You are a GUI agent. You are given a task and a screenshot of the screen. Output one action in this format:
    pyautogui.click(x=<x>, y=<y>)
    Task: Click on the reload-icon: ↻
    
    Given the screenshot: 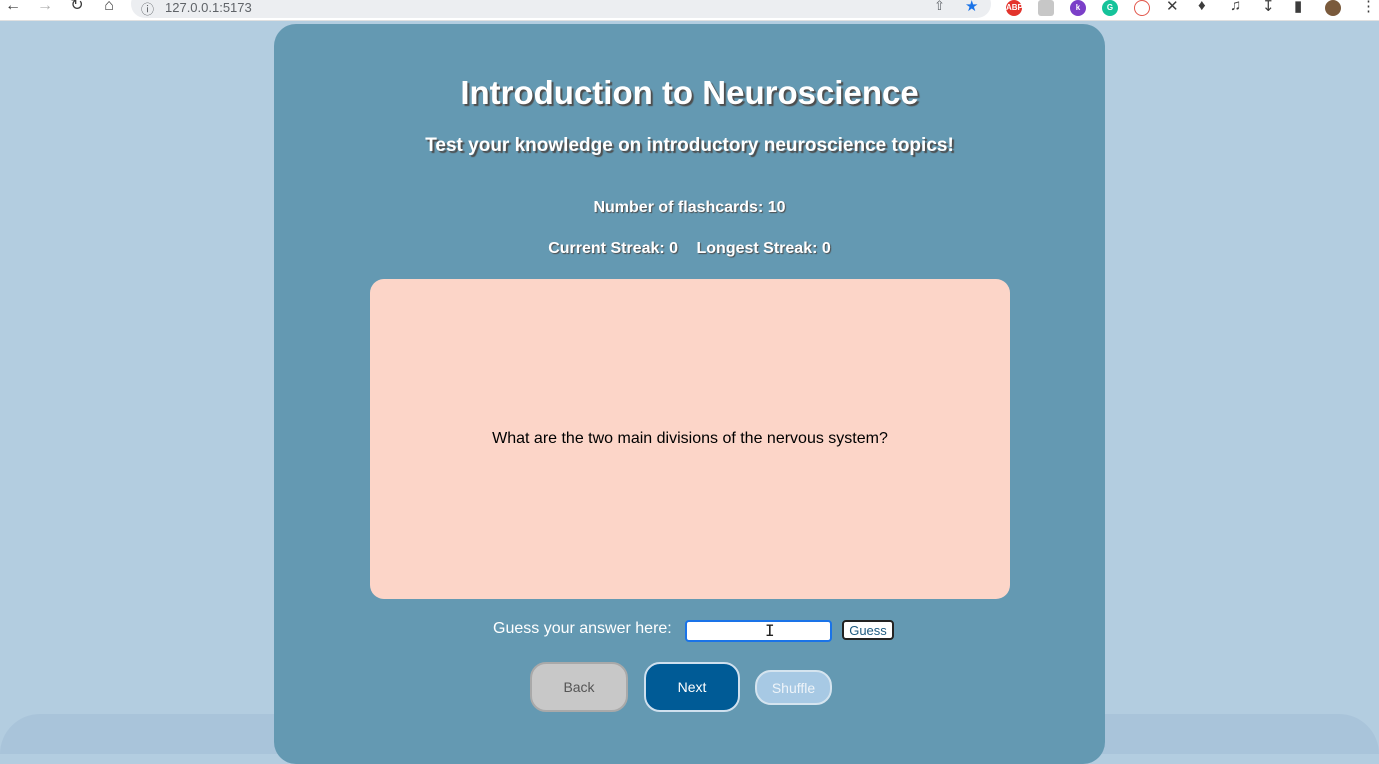 What is the action you would take?
    pyautogui.click(x=77, y=8)
    